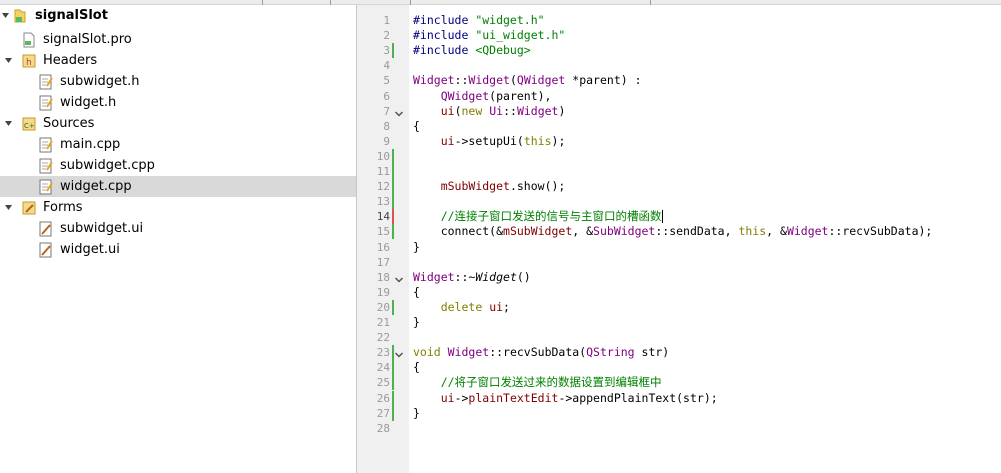 Image resolution: width=1001 pixels, height=473 pixels. Describe the element at coordinates (458, 231) in the screenshot. I see `code-token: connect(&` at that location.